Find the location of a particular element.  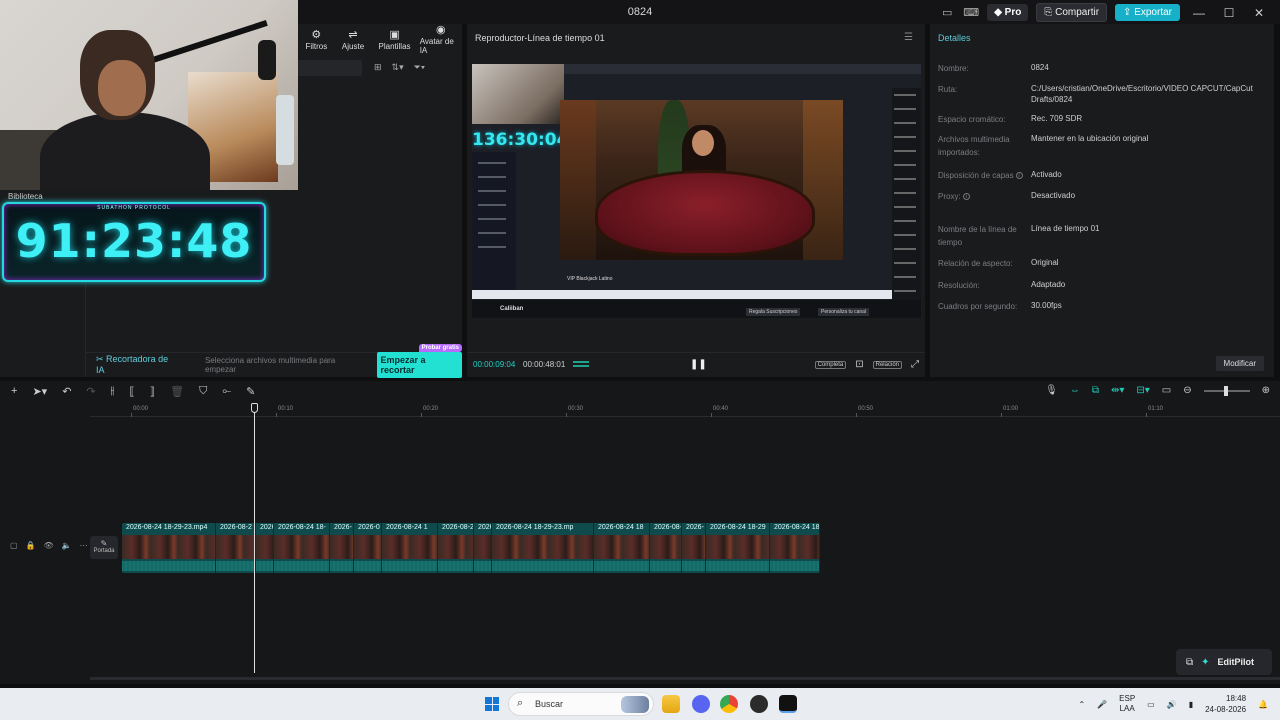

media-tab-3: ◉ Avatar de IA is located at coordinates (441, 39).